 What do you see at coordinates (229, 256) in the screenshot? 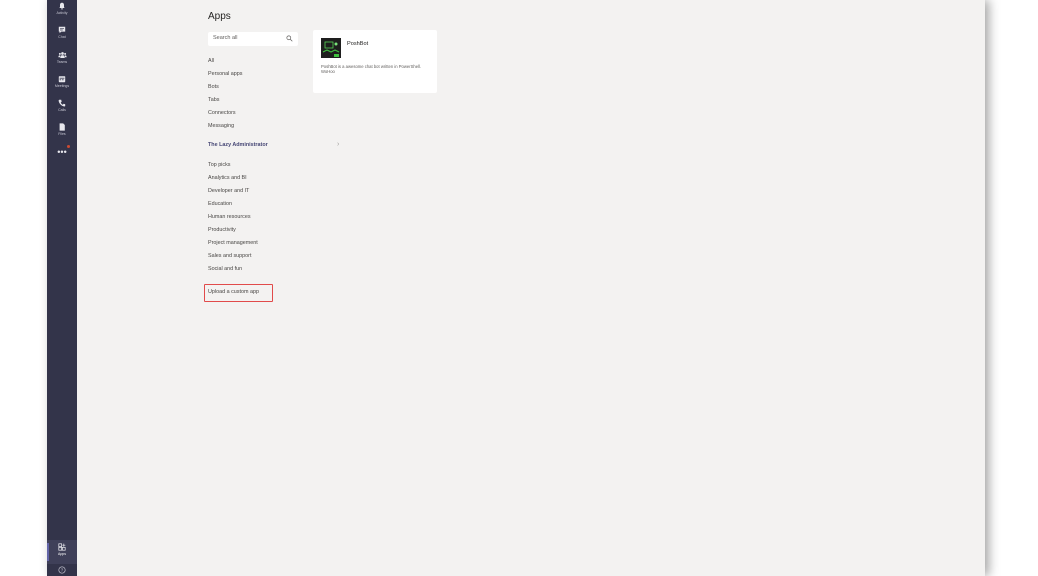
I see `category-sales-support: Sales and support` at bounding box center [229, 256].